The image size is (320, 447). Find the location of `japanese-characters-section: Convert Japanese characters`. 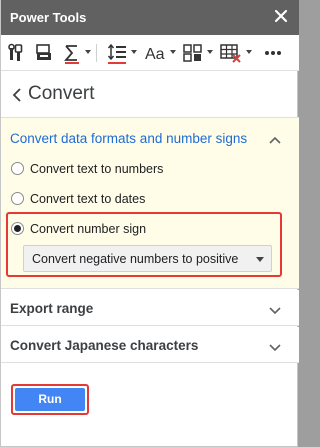

japanese-characters-section: Convert Japanese characters is located at coordinates (150, 345).